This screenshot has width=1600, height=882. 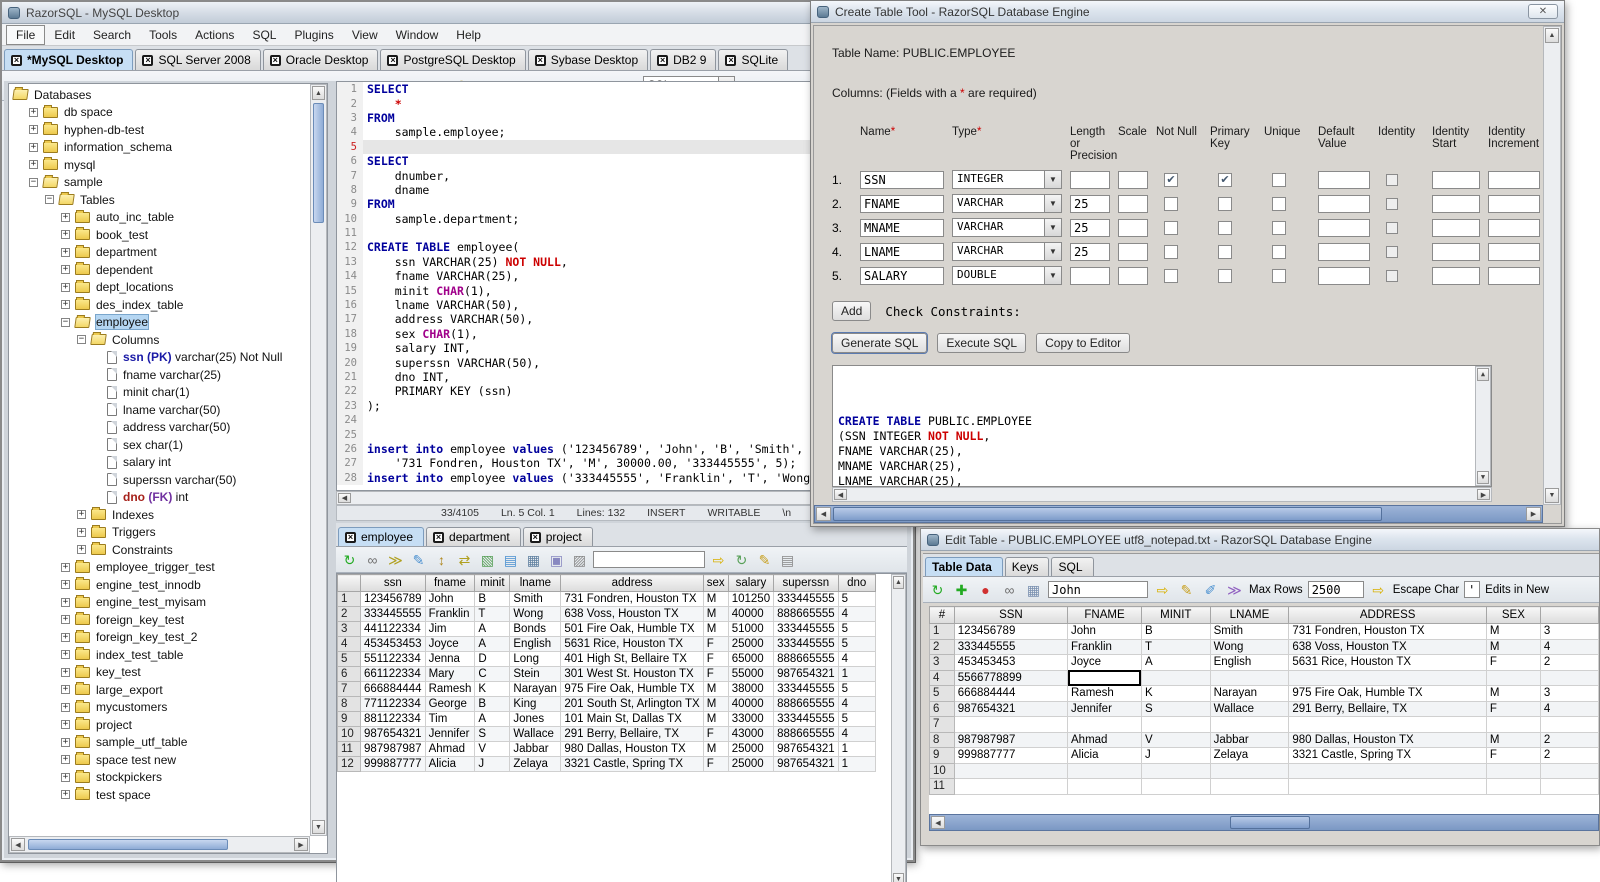 What do you see at coordinates (751, 659) in the screenshot?
I see `results-cell: 65000` at bounding box center [751, 659].